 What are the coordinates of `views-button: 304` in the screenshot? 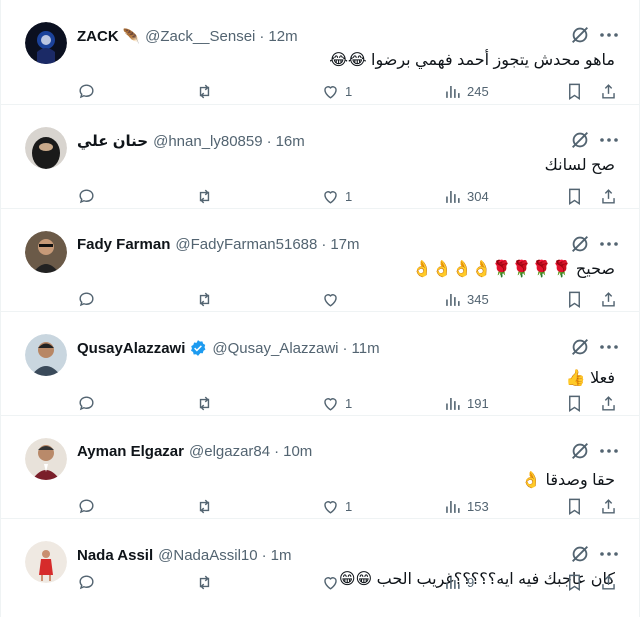 It's located at (466, 196).